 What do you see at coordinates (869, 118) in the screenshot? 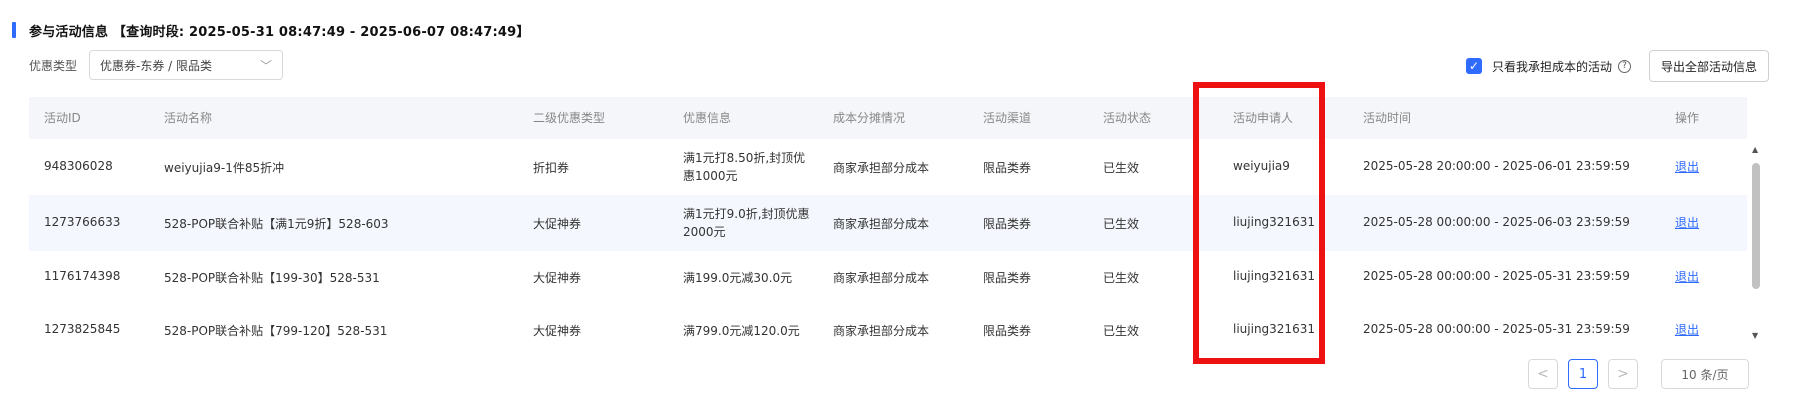
I see `header-cost-sharing: 成本分摊情况` at bounding box center [869, 118].